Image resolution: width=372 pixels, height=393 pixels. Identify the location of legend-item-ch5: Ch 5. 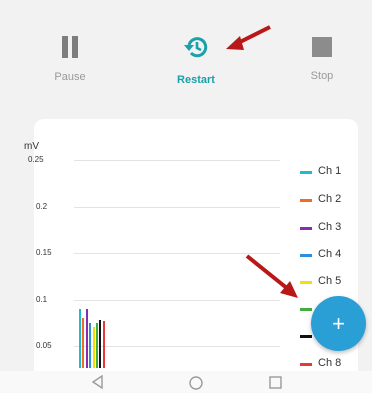
(330, 282).